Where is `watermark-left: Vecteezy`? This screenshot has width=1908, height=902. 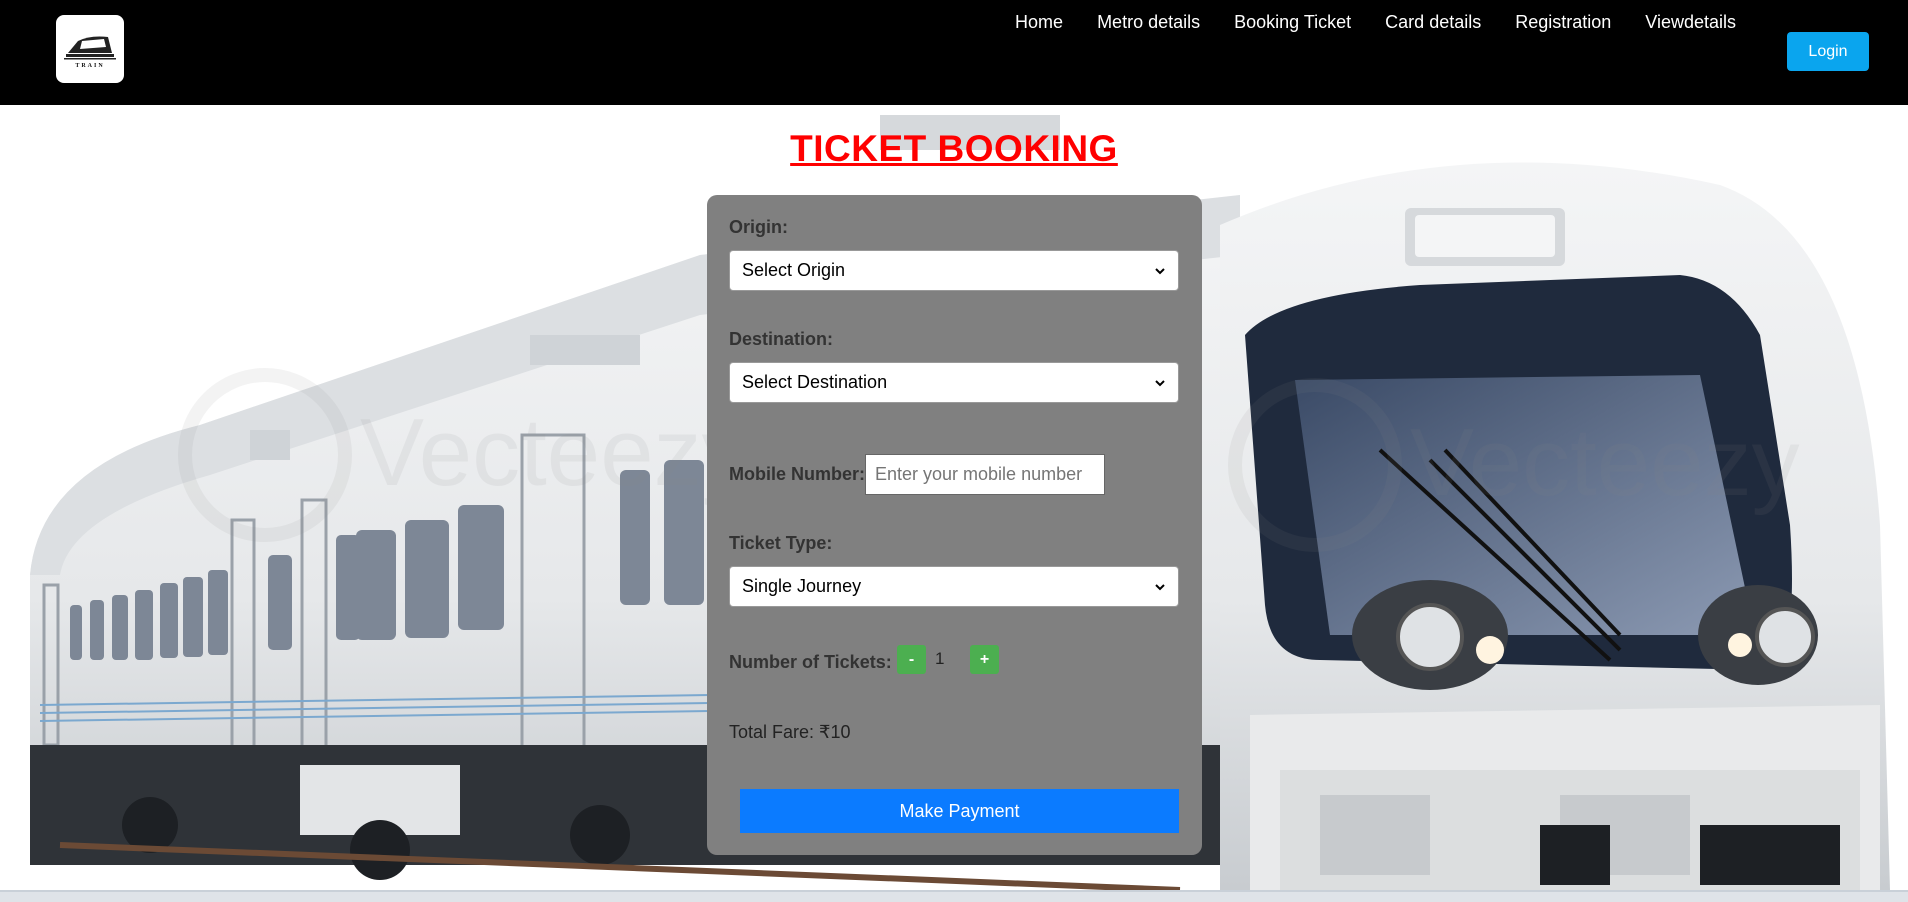 watermark-left: Vecteezy is located at coordinates (555, 452).